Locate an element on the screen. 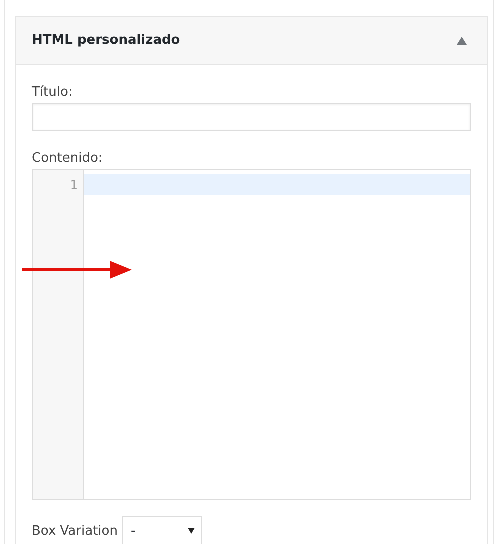 The image size is (500, 544). collapse-toggle-icon is located at coordinates (462, 40).